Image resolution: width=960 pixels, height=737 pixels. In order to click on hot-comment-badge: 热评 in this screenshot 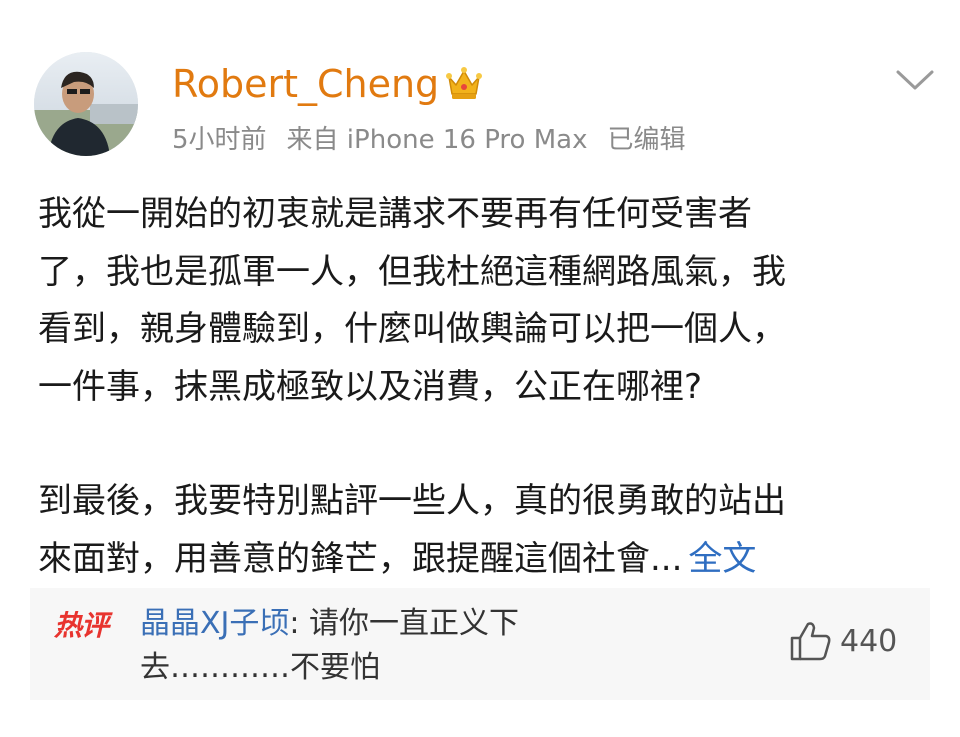, I will do `click(81, 625)`.